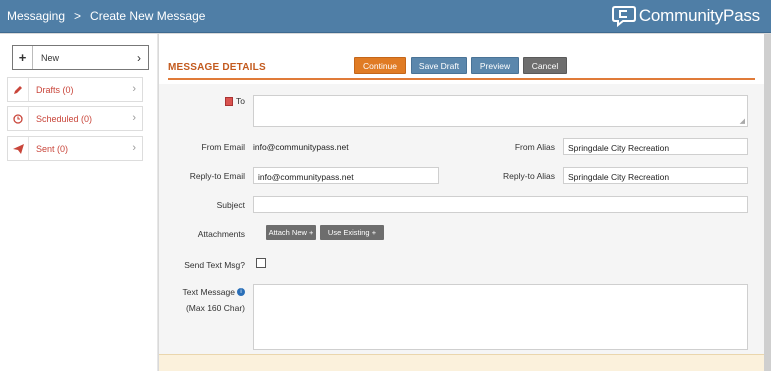 Image resolution: width=771 pixels, height=371 pixels. I want to click on to-field: ◢, so click(500, 111).